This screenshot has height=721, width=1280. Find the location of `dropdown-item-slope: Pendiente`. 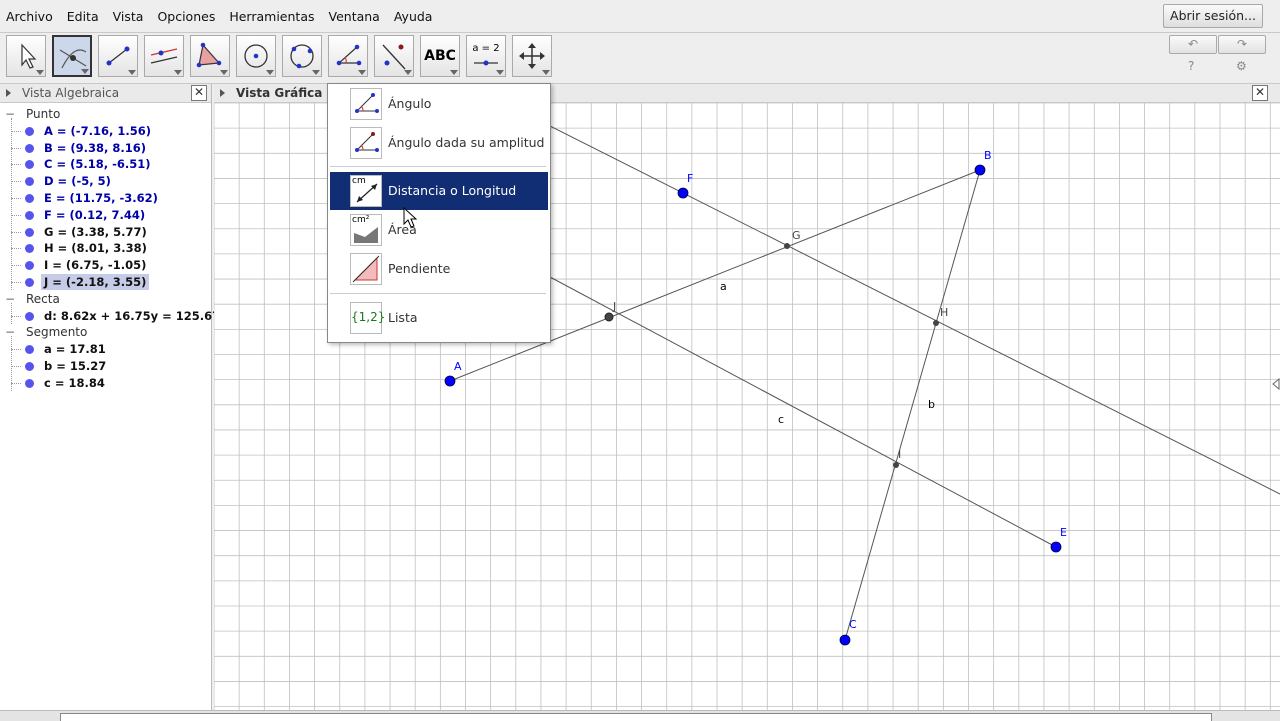

dropdown-item-slope: Pendiente is located at coordinates (439, 269).